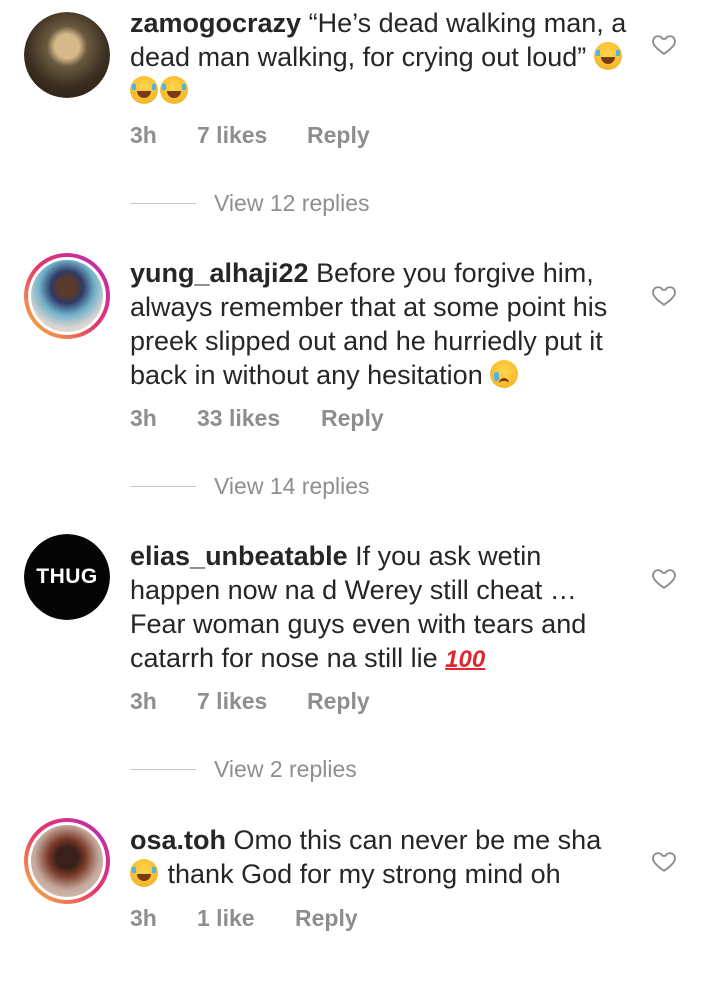  Describe the element at coordinates (417, 840) in the screenshot. I see `comment-text: Omo this can never be me sha` at that location.